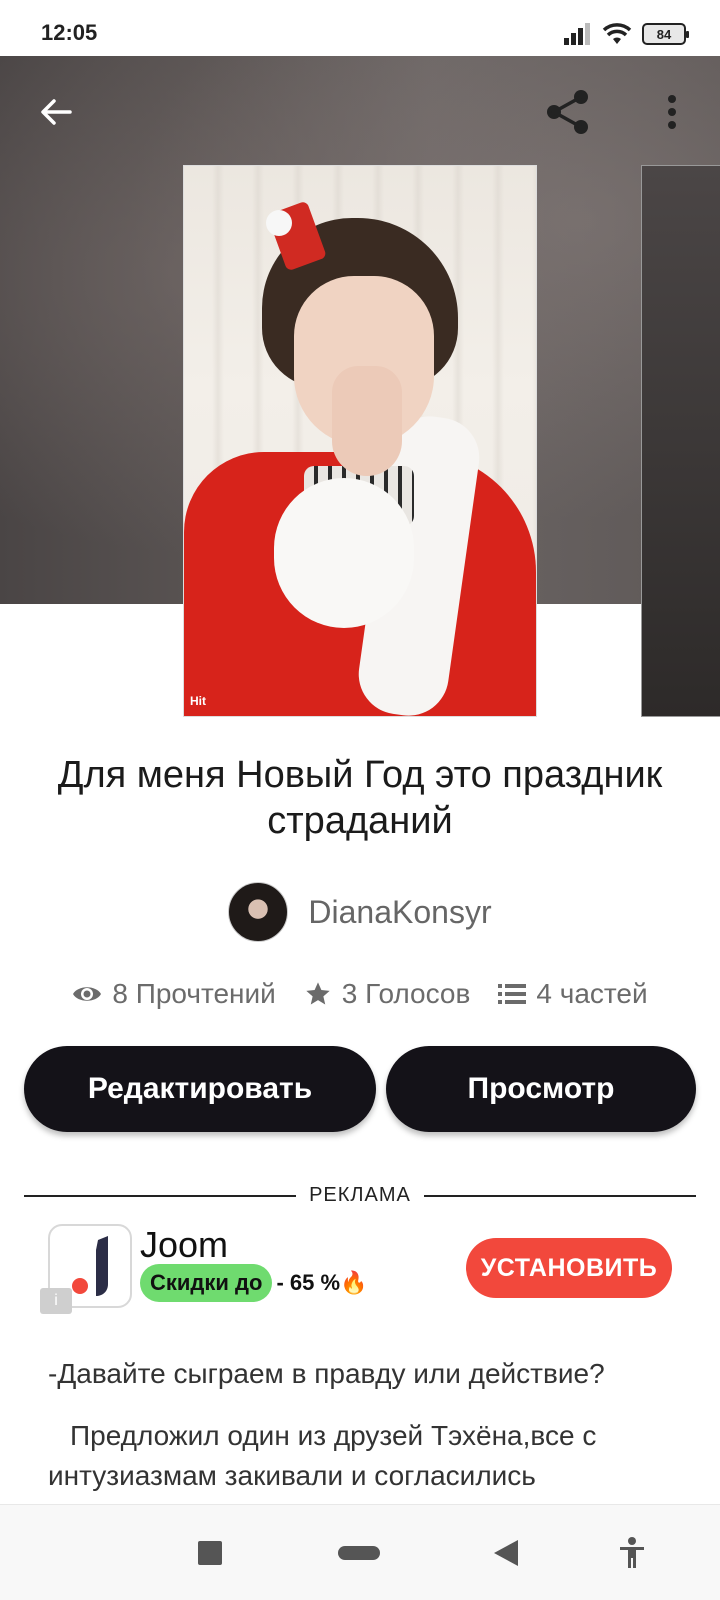  I want to click on accessibility-button, so click(632, 1553).